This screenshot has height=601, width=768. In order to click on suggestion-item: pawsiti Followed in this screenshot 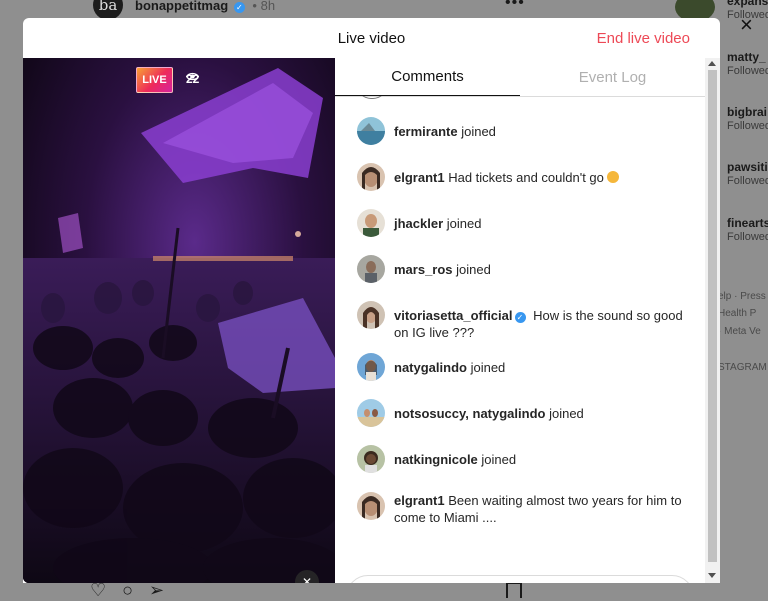, I will do `click(747, 173)`.